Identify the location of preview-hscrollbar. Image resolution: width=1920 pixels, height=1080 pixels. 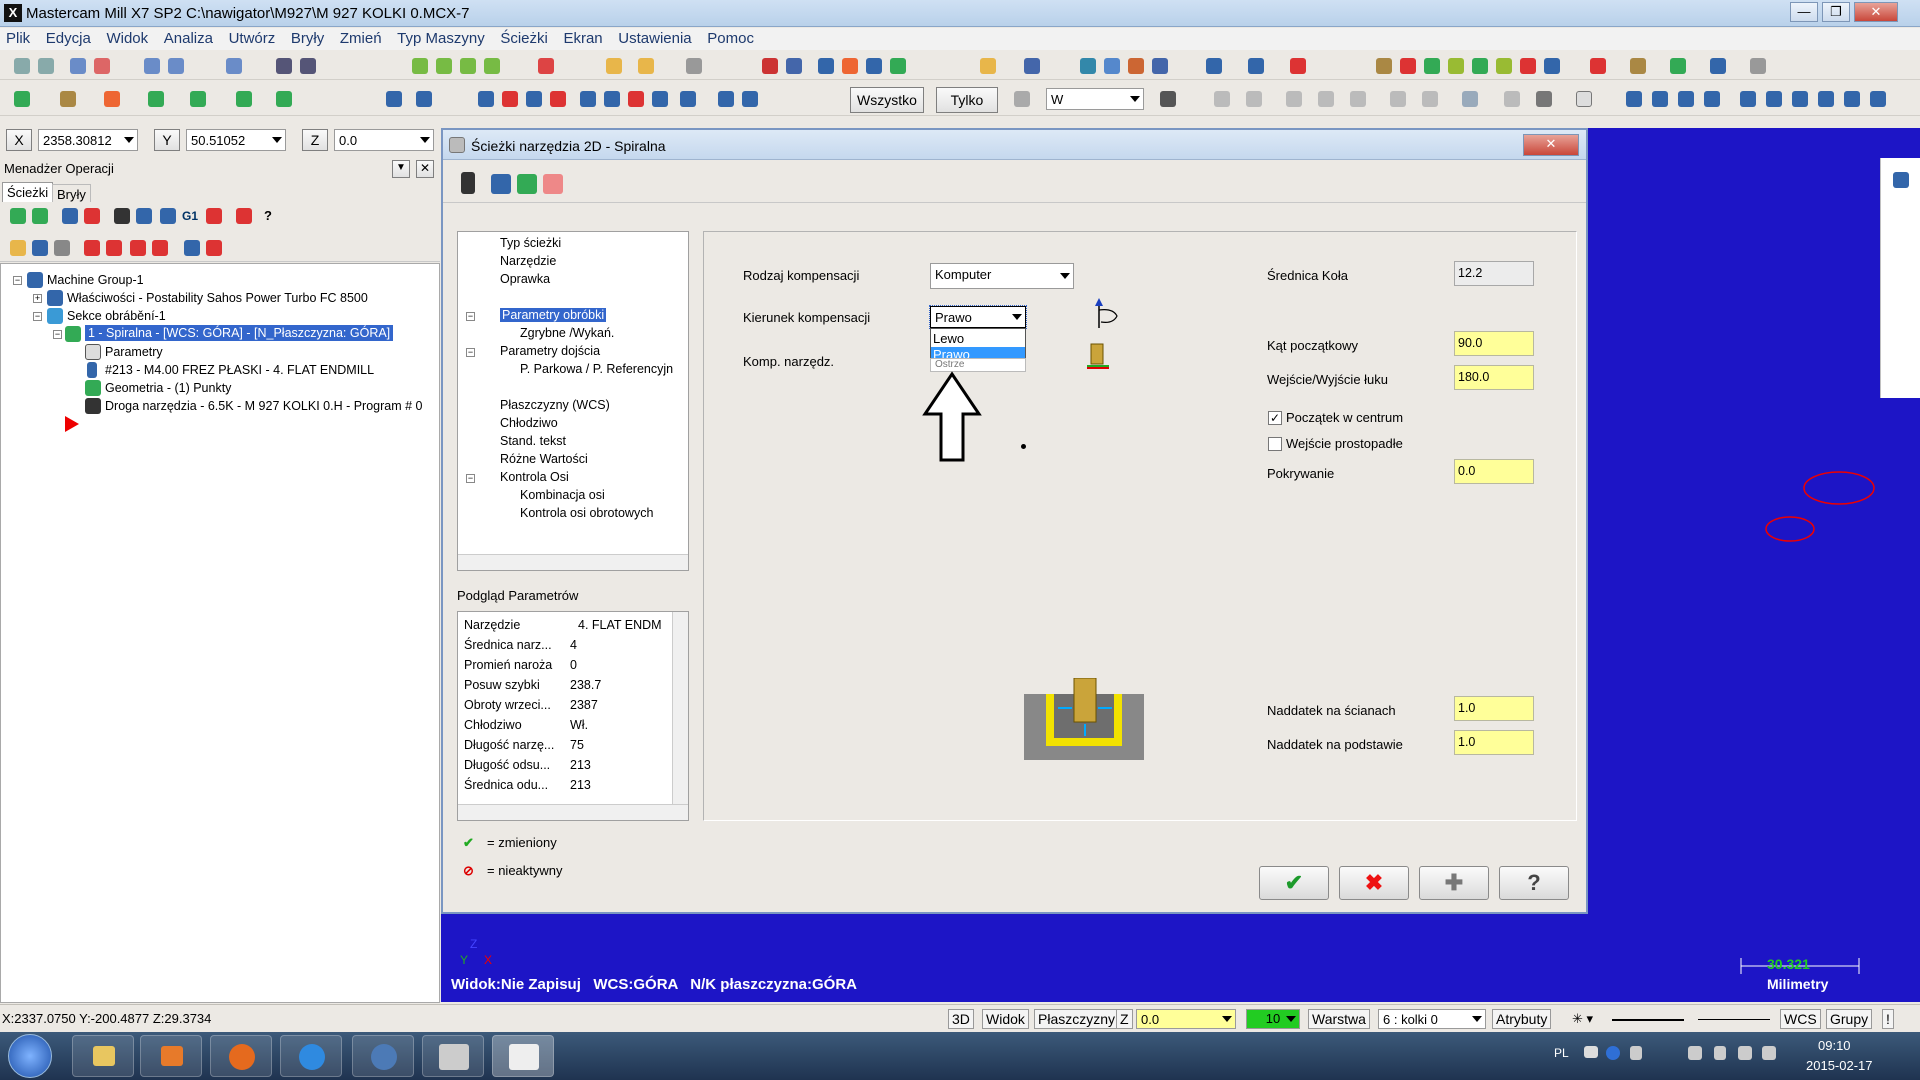
(573, 812).